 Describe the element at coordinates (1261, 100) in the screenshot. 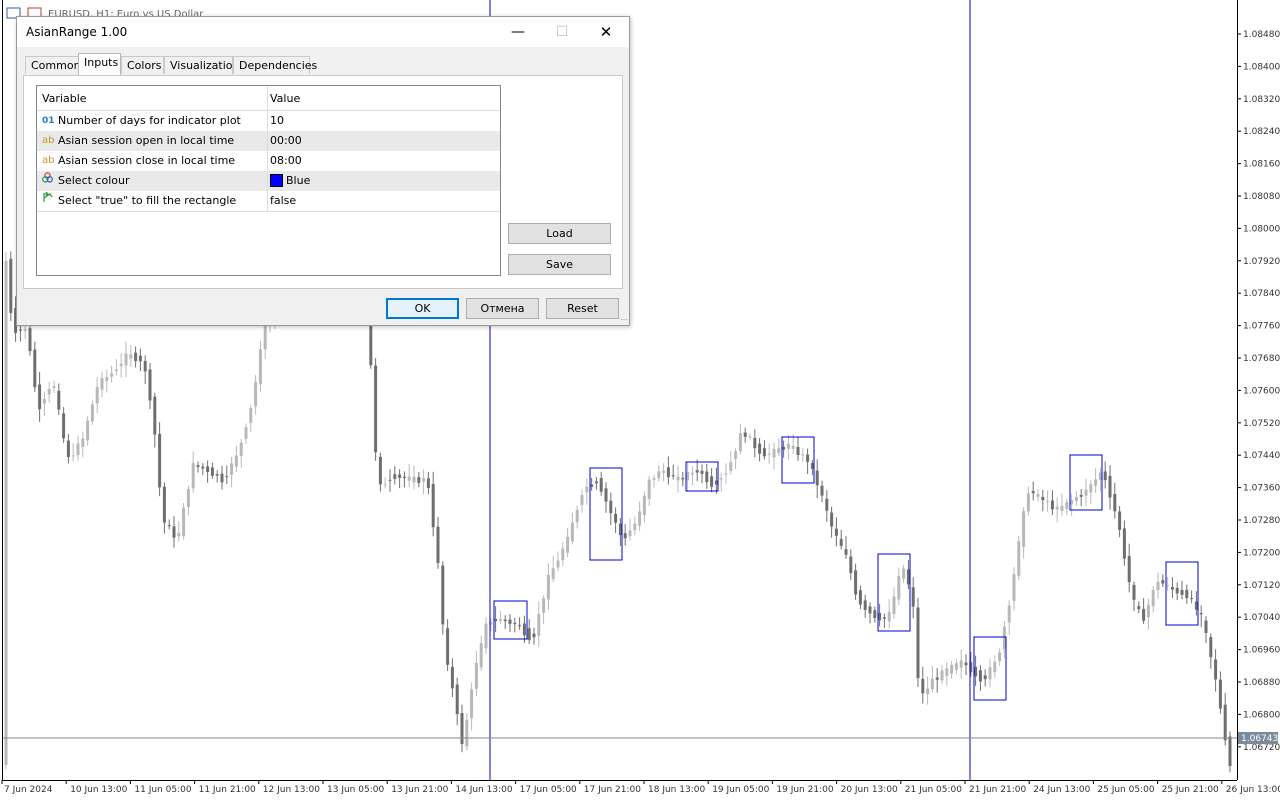

I see `price-tick-label: 1.08320` at that location.